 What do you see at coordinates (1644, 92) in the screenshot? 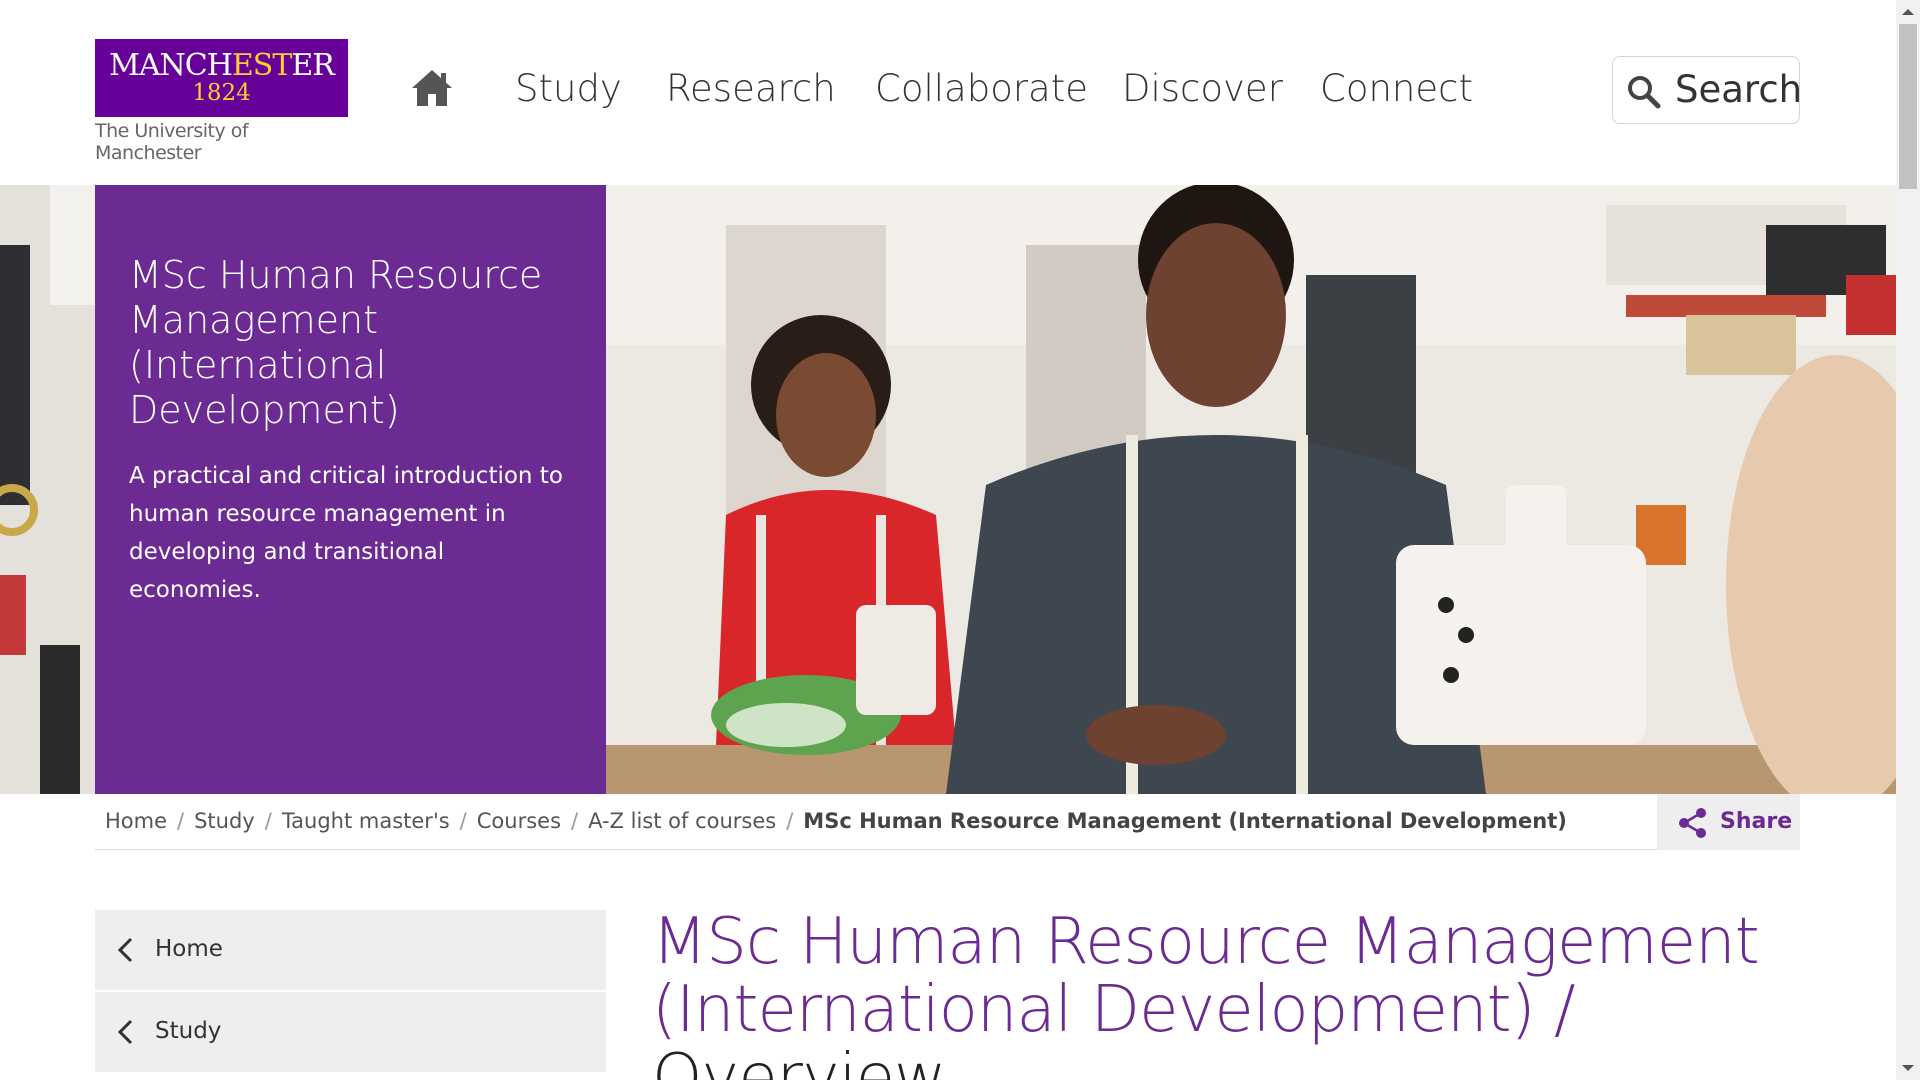
I see `search-icon` at bounding box center [1644, 92].